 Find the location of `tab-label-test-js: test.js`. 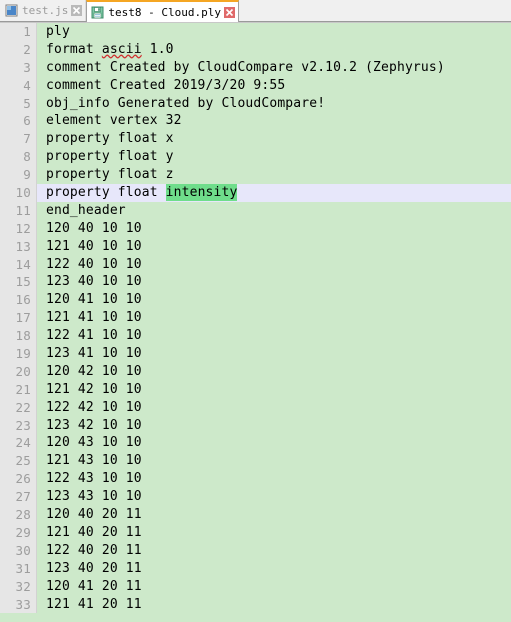

tab-label-test-js: test.js is located at coordinates (45, 10).